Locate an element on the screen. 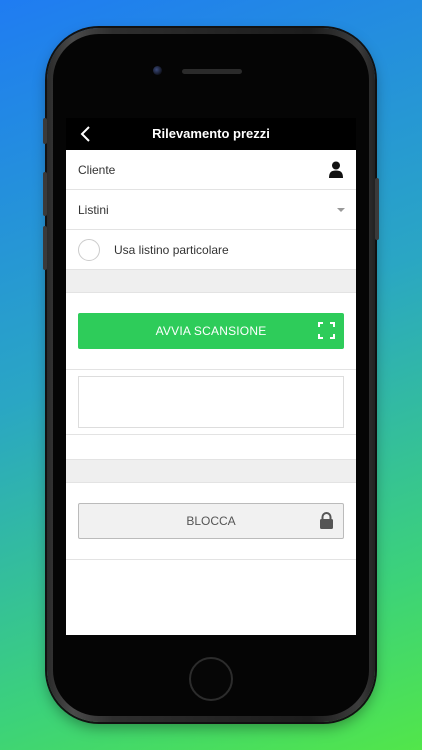 The width and height of the screenshot is (422, 750). scan-section: AVVIA SCANSIONE is located at coordinates (211, 341).